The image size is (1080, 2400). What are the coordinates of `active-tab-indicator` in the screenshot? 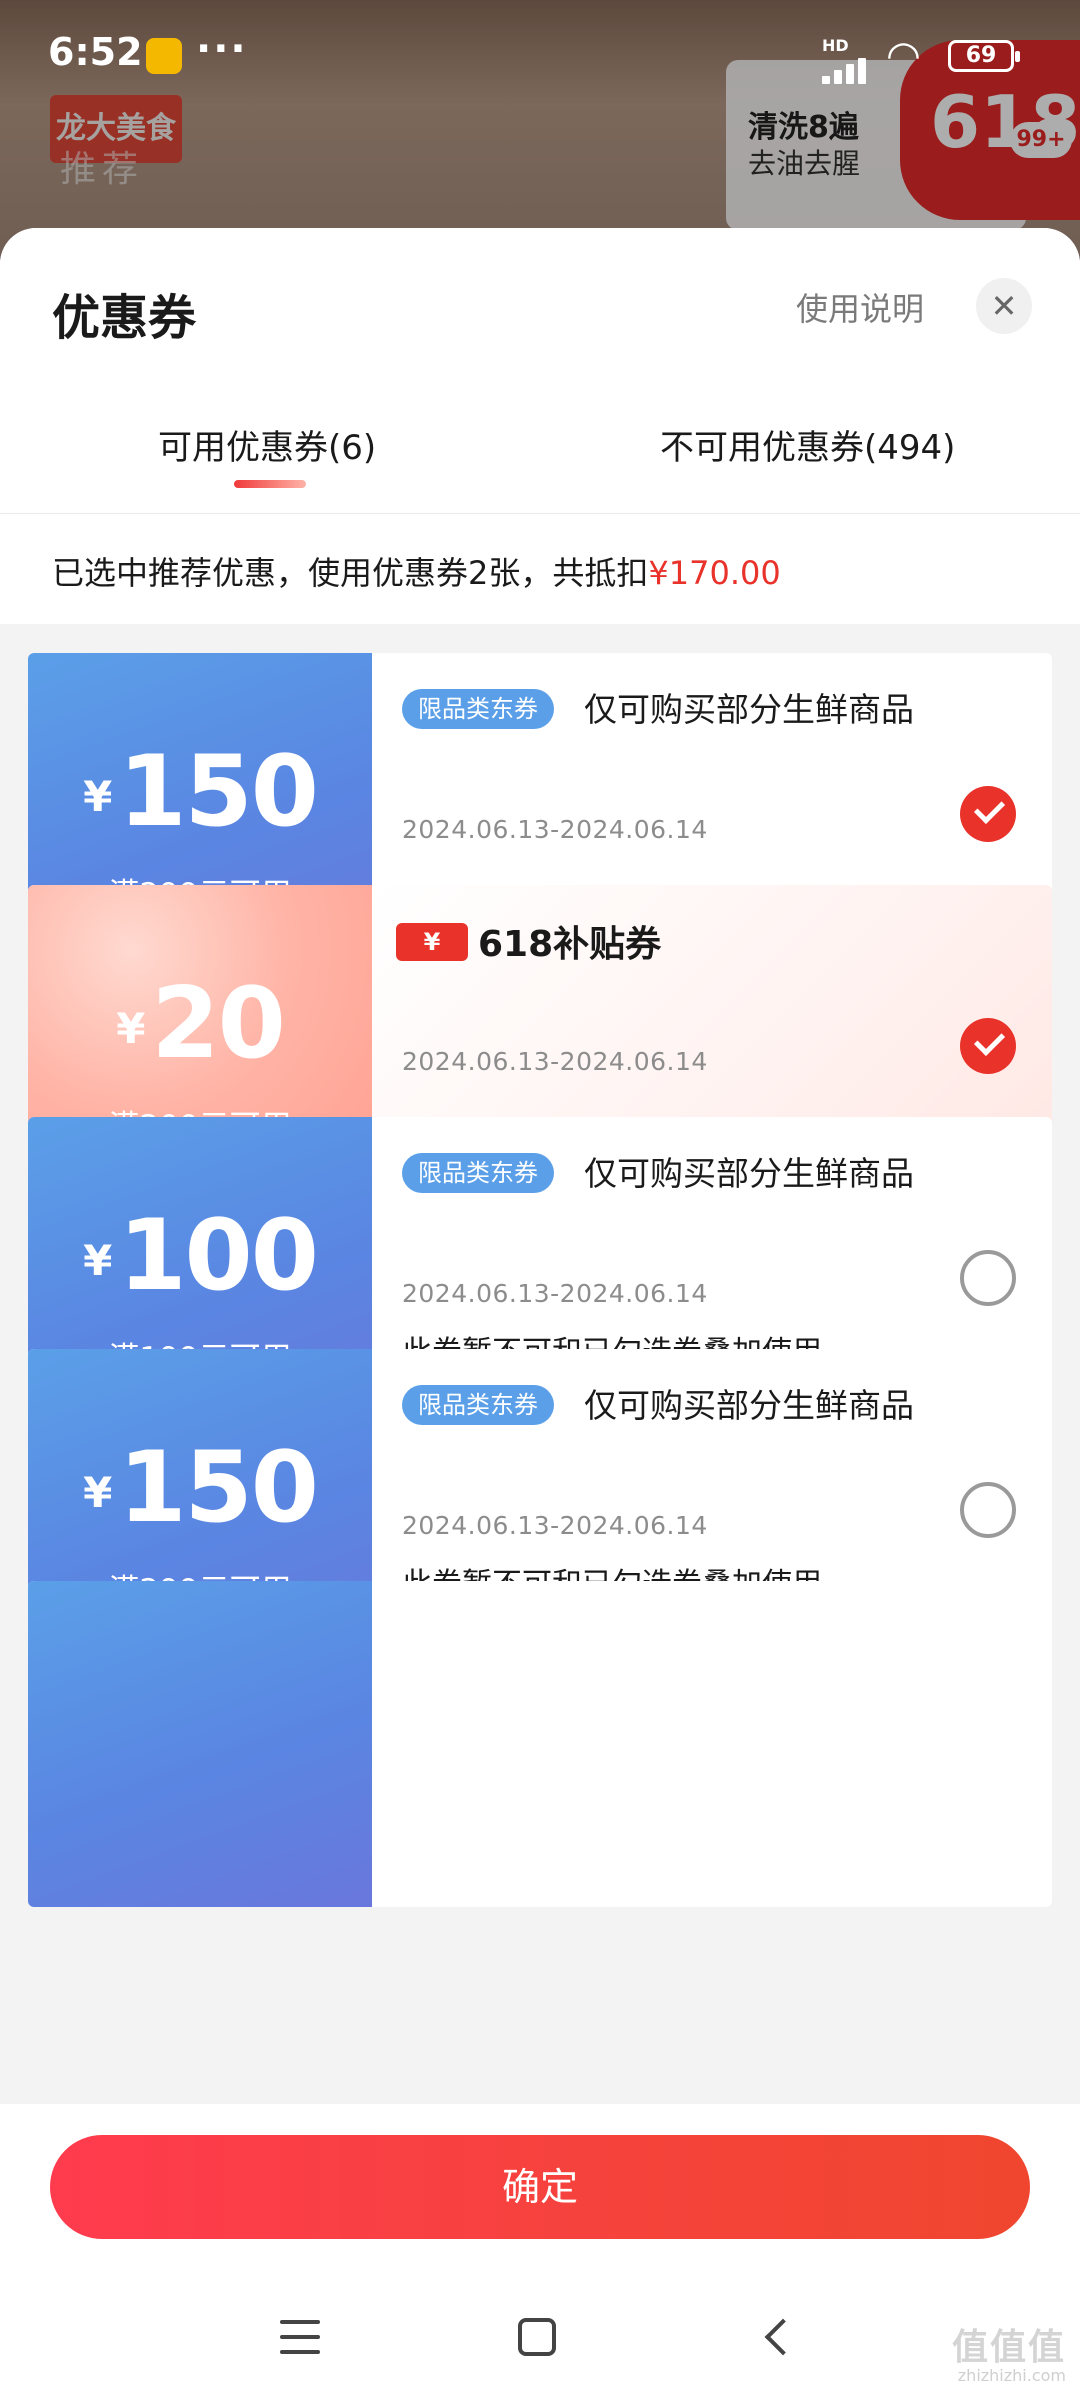 It's located at (270, 484).